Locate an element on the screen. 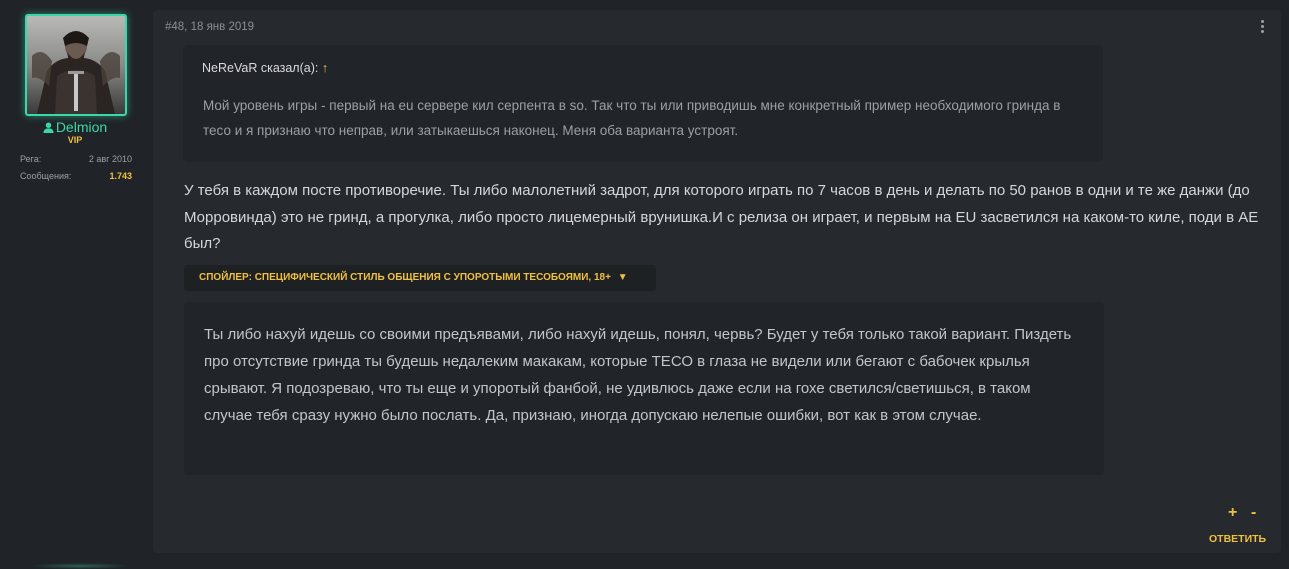 The width and height of the screenshot is (1289, 569). quote-author: NeReVaR сказал(а): ↑ is located at coordinates (265, 68).